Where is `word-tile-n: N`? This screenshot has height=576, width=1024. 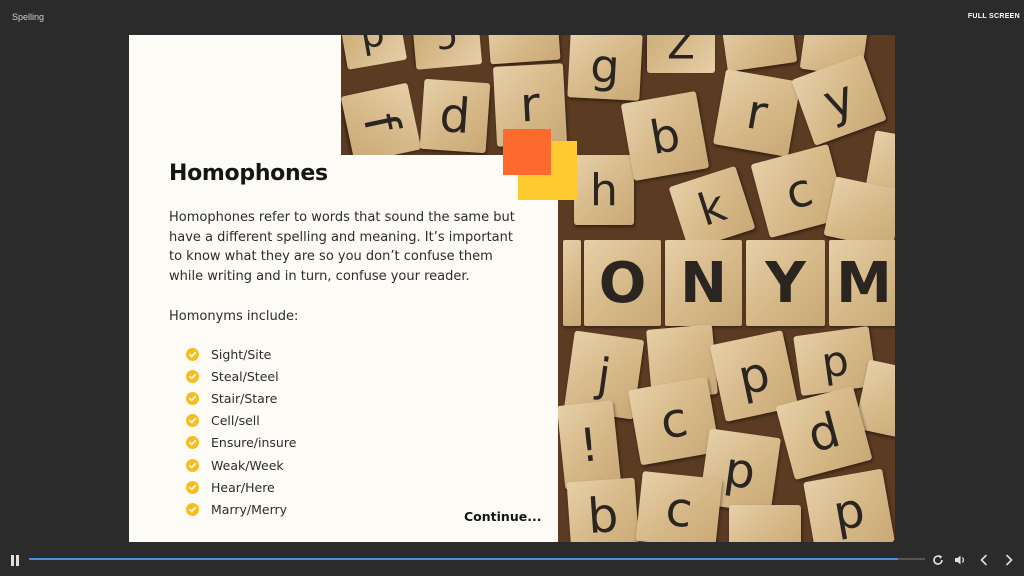 word-tile-n: N is located at coordinates (703, 283).